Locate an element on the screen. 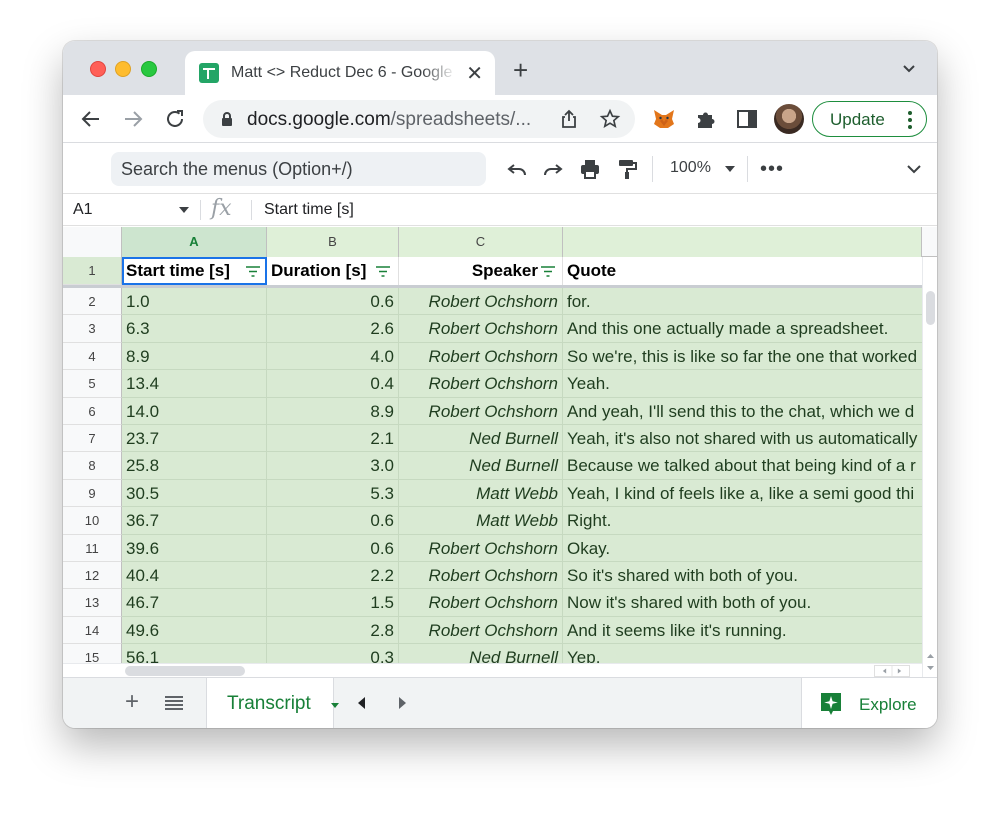  all-sheets-list-icon is located at coordinates (174, 703).